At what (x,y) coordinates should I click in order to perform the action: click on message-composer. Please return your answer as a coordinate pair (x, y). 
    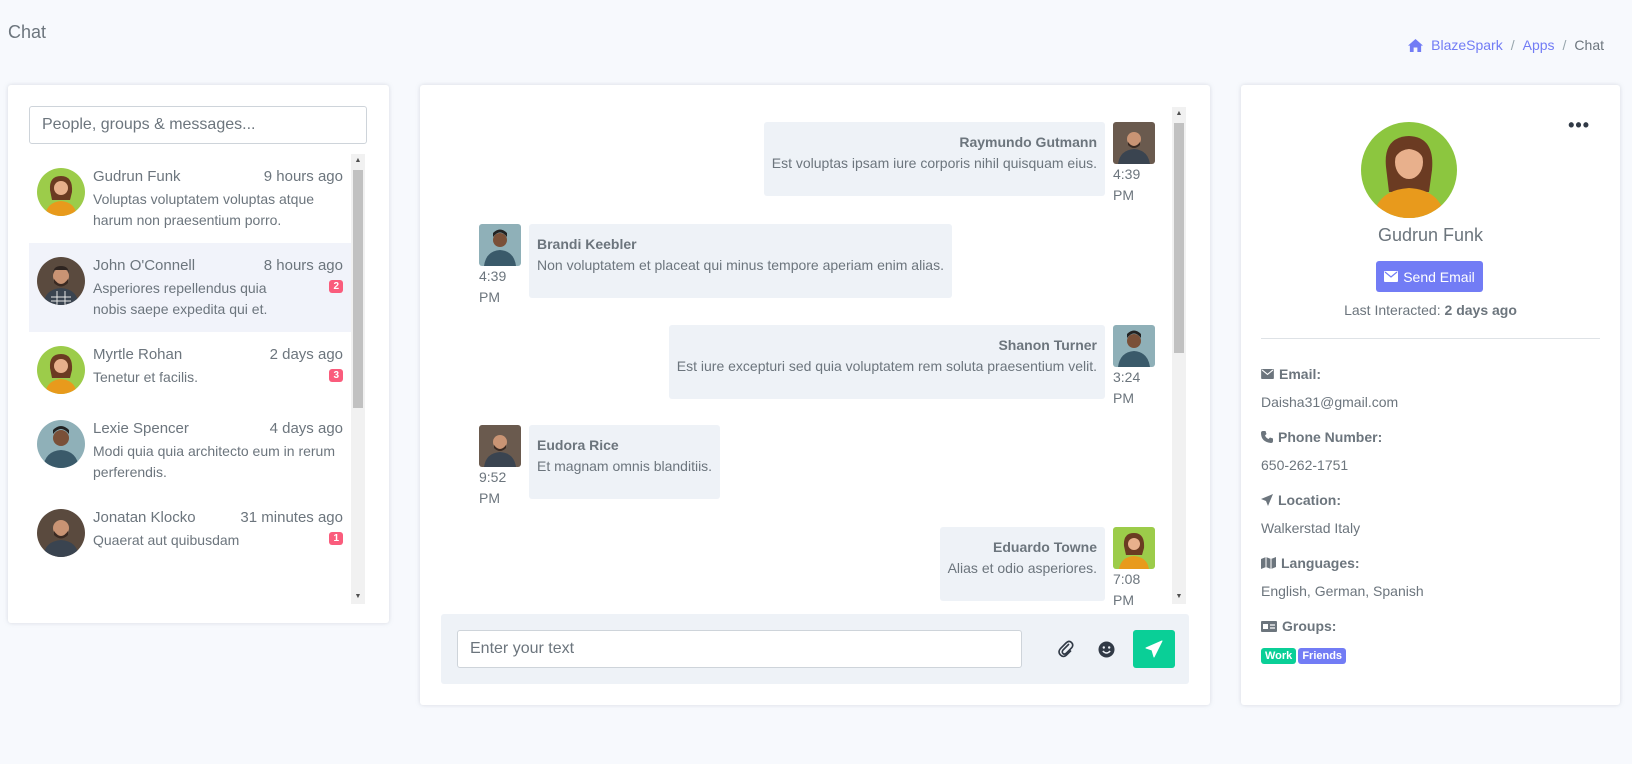
    Looking at the image, I should click on (815, 649).